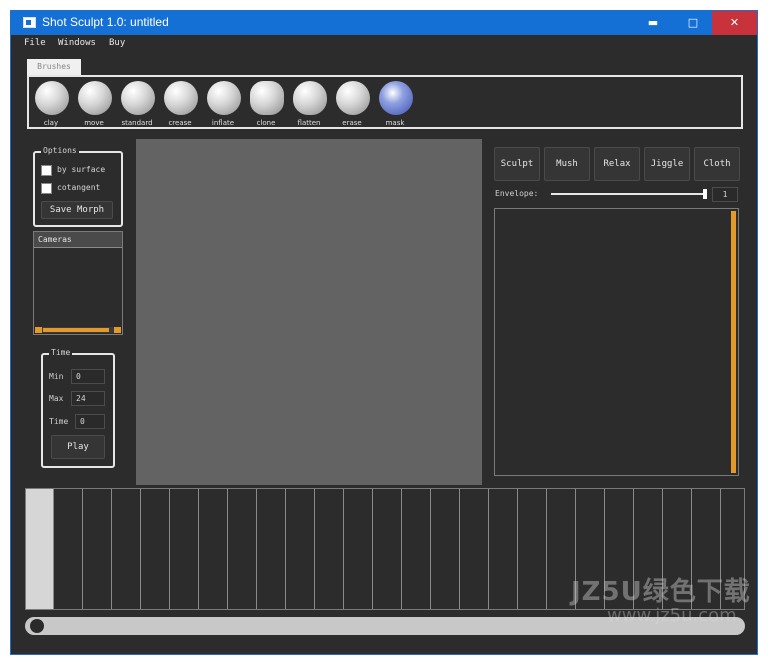 The width and height of the screenshot is (771, 663). Describe the element at coordinates (38, 330) in the screenshot. I see `scroll-left-icon` at that location.